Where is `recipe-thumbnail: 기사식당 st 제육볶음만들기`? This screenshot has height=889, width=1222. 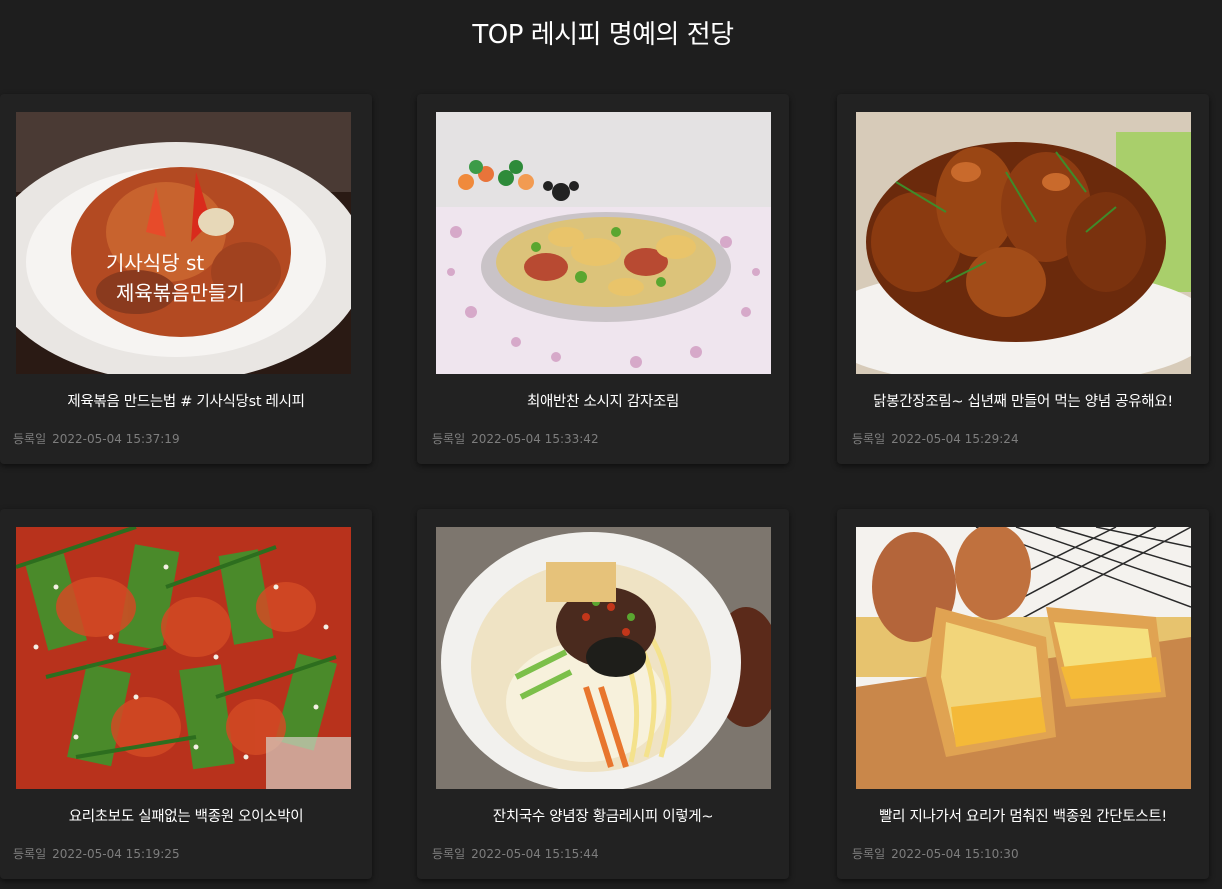
recipe-thumbnail: 기사식당 st 제육볶음만들기 is located at coordinates (183, 243).